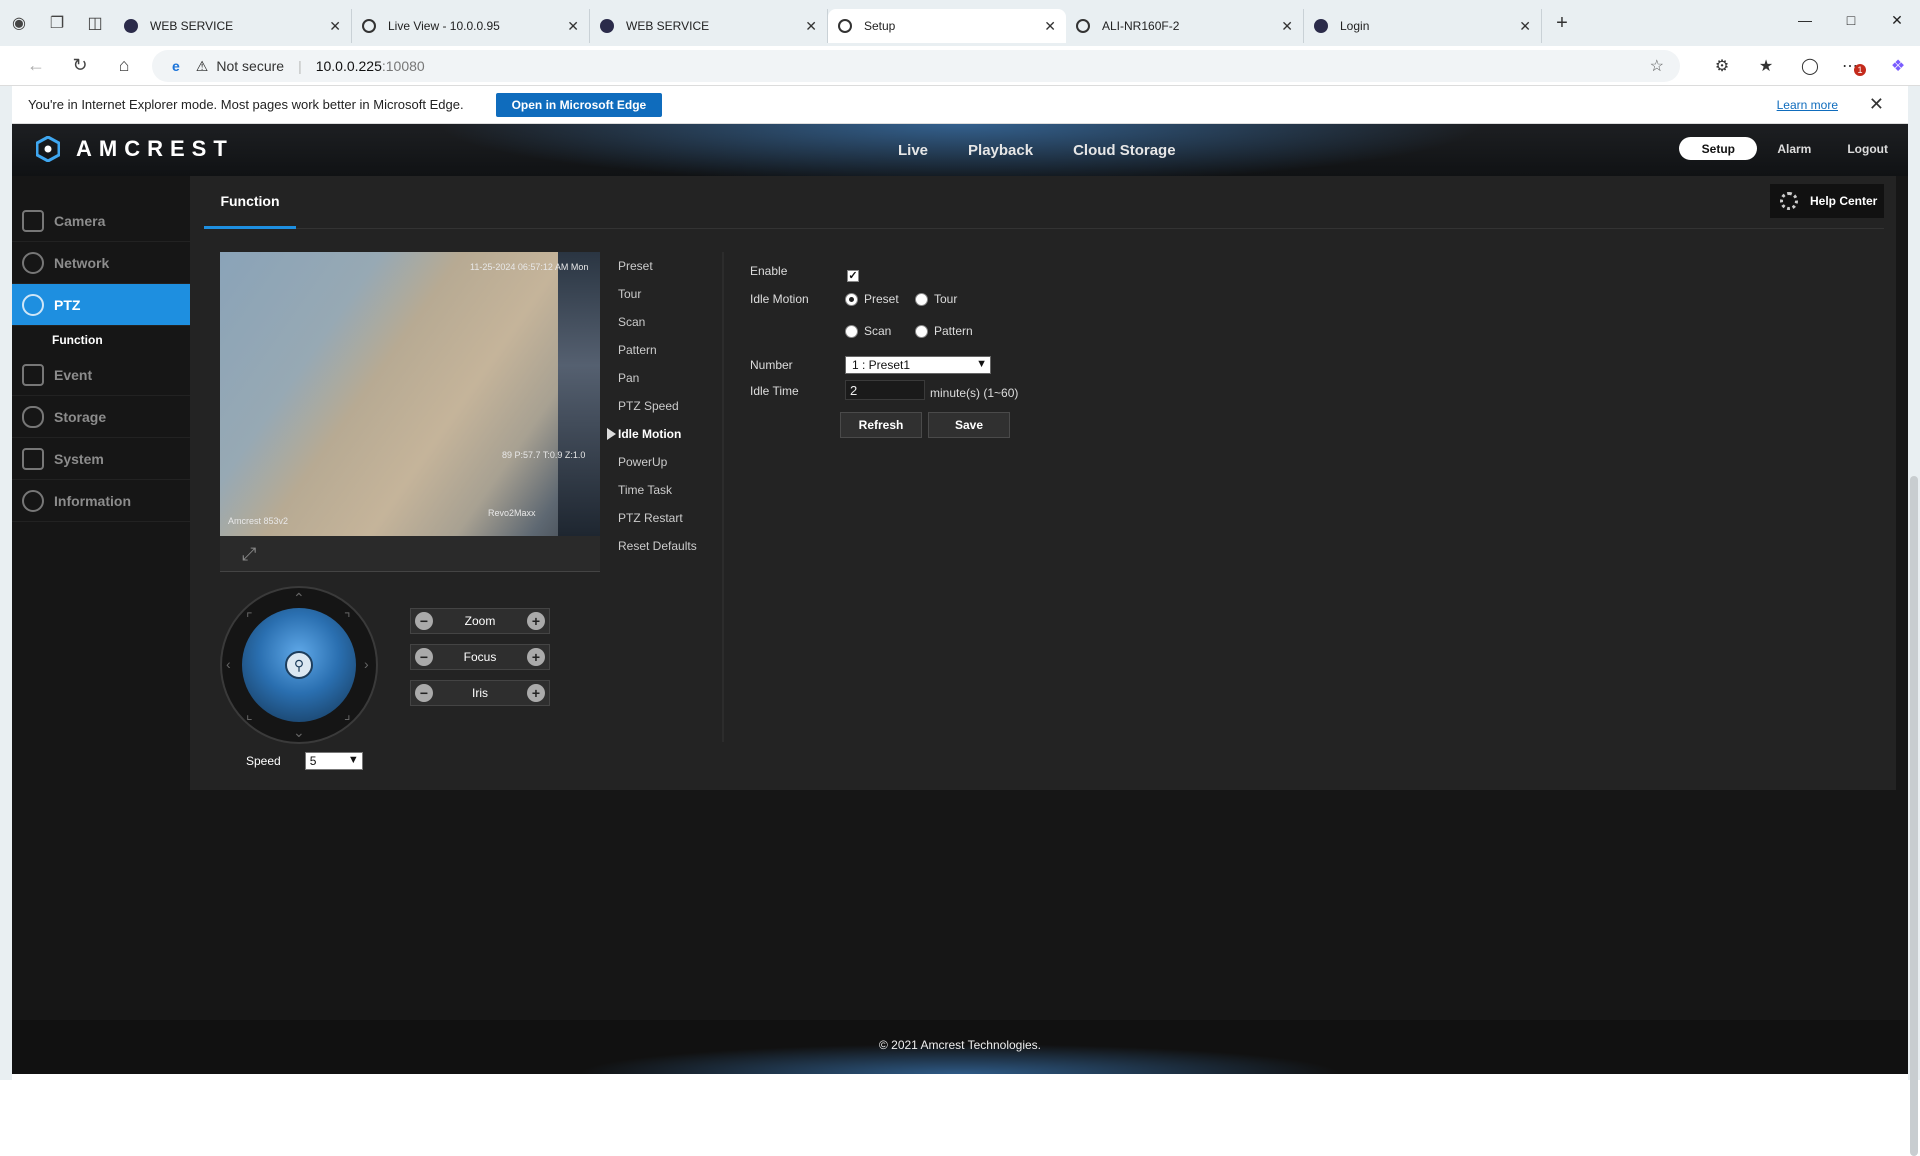 The height and width of the screenshot is (1156, 1920). Describe the element at coordinates (101, 221) in the screenshot. I see `sidebar-item-camera: Camera` at that location.